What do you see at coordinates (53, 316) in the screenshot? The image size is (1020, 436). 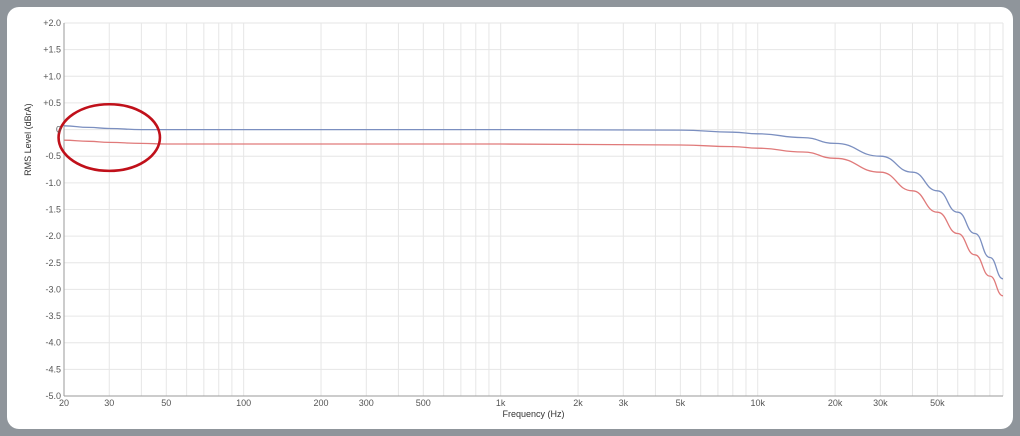 I see `y-tick-label: -3.5` at bounding box center [53, 316].